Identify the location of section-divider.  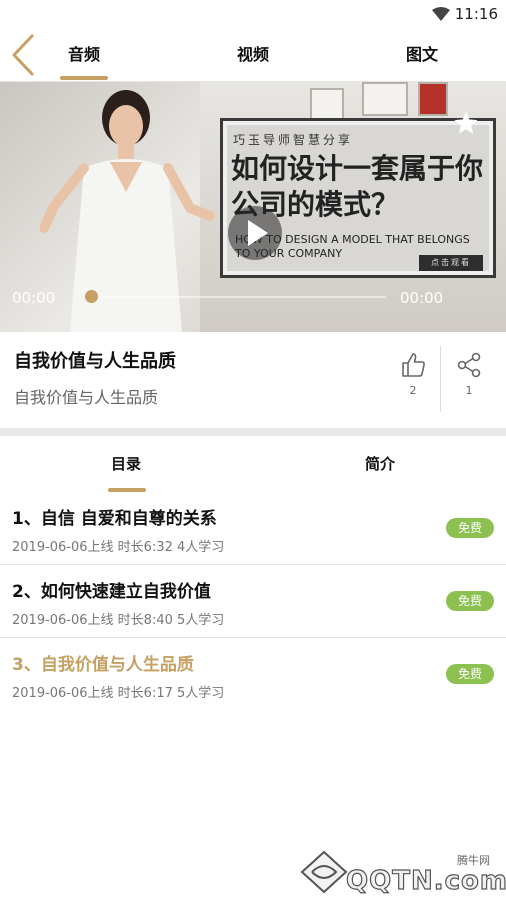
(253, 432).